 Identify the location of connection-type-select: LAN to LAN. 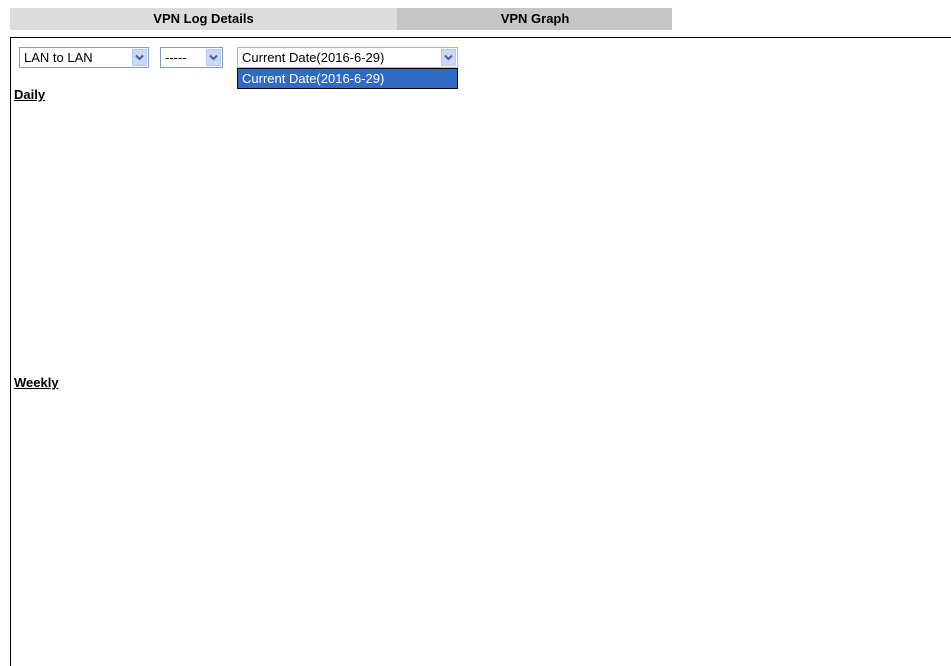
(84, 57).